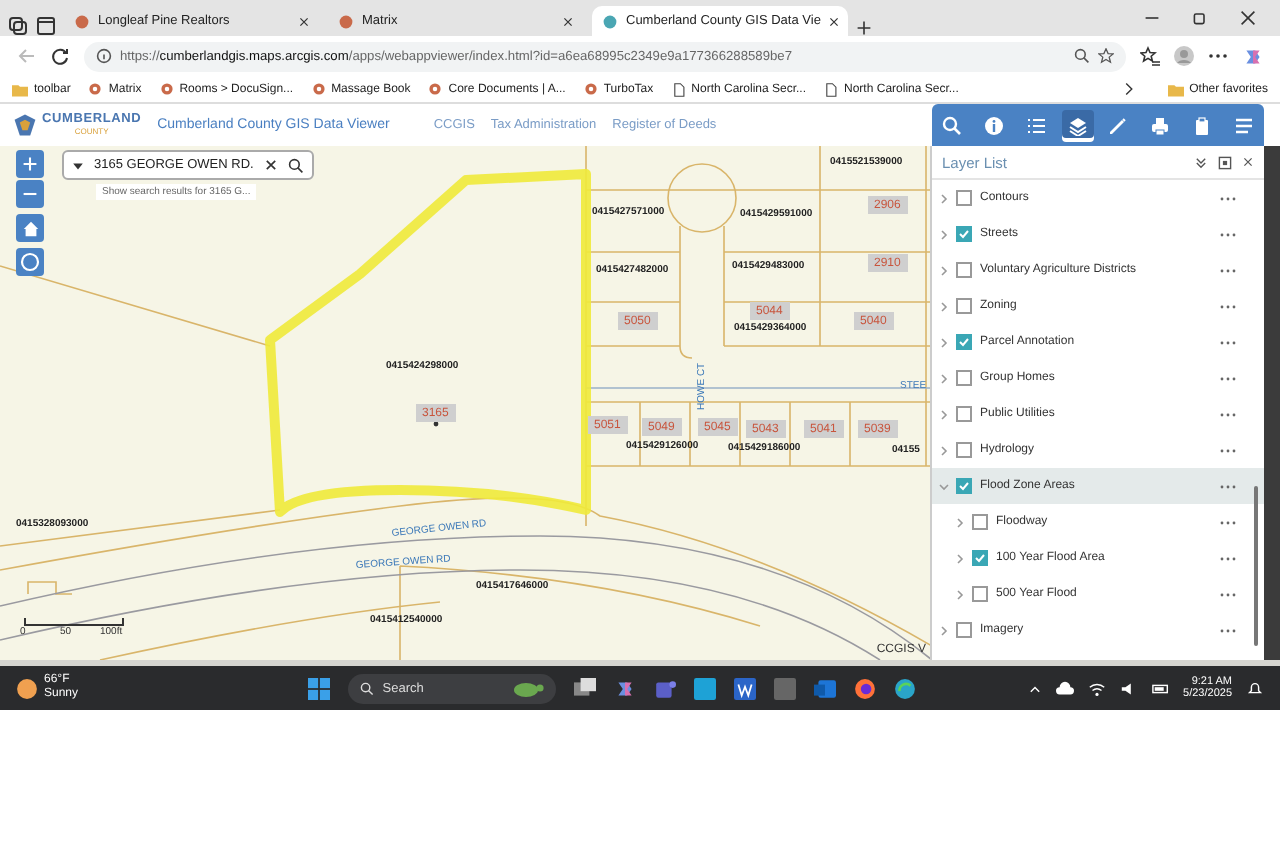 This screenshot has width=1280, height=858. What do you see at coordinates (25, 125) in the screenshot?
I see `county-logo-icon` at bounding box center [25, 125].